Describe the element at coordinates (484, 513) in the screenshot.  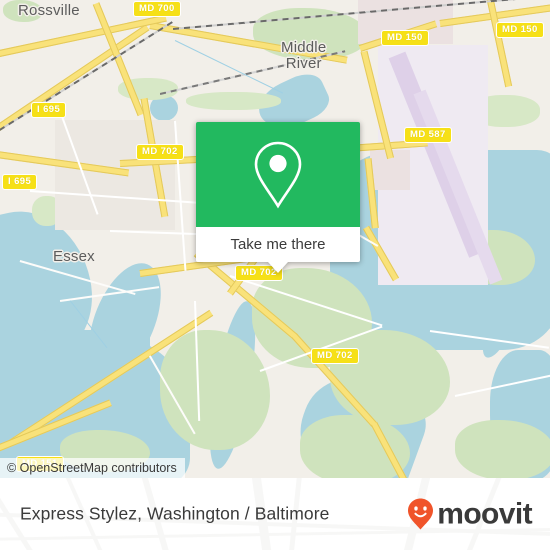
I see `moovit-wordmark: moovit` at that location.